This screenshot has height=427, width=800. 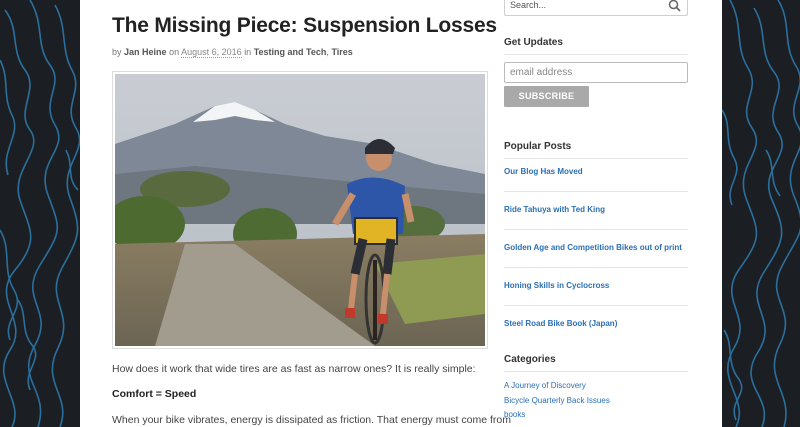 I want to click on widget-title-get-updates: Get Updates, so click(x=533, y=42).